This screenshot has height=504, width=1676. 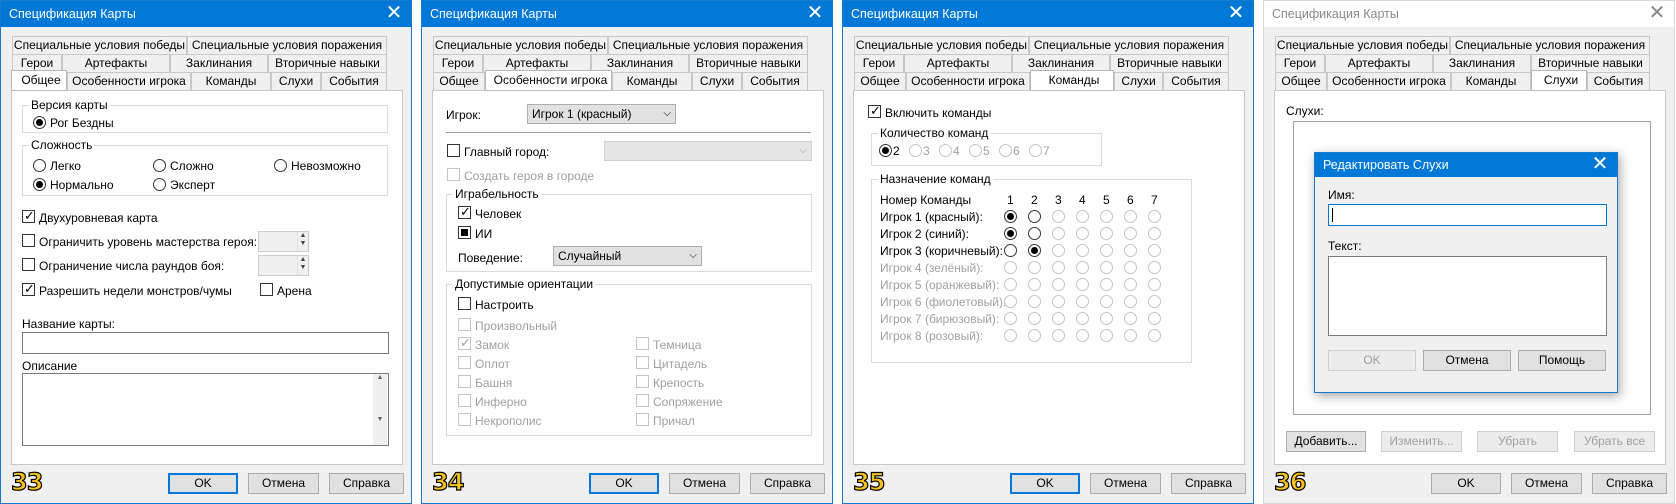 I want to click on cove-checkbox, so click(x=642, y=419).